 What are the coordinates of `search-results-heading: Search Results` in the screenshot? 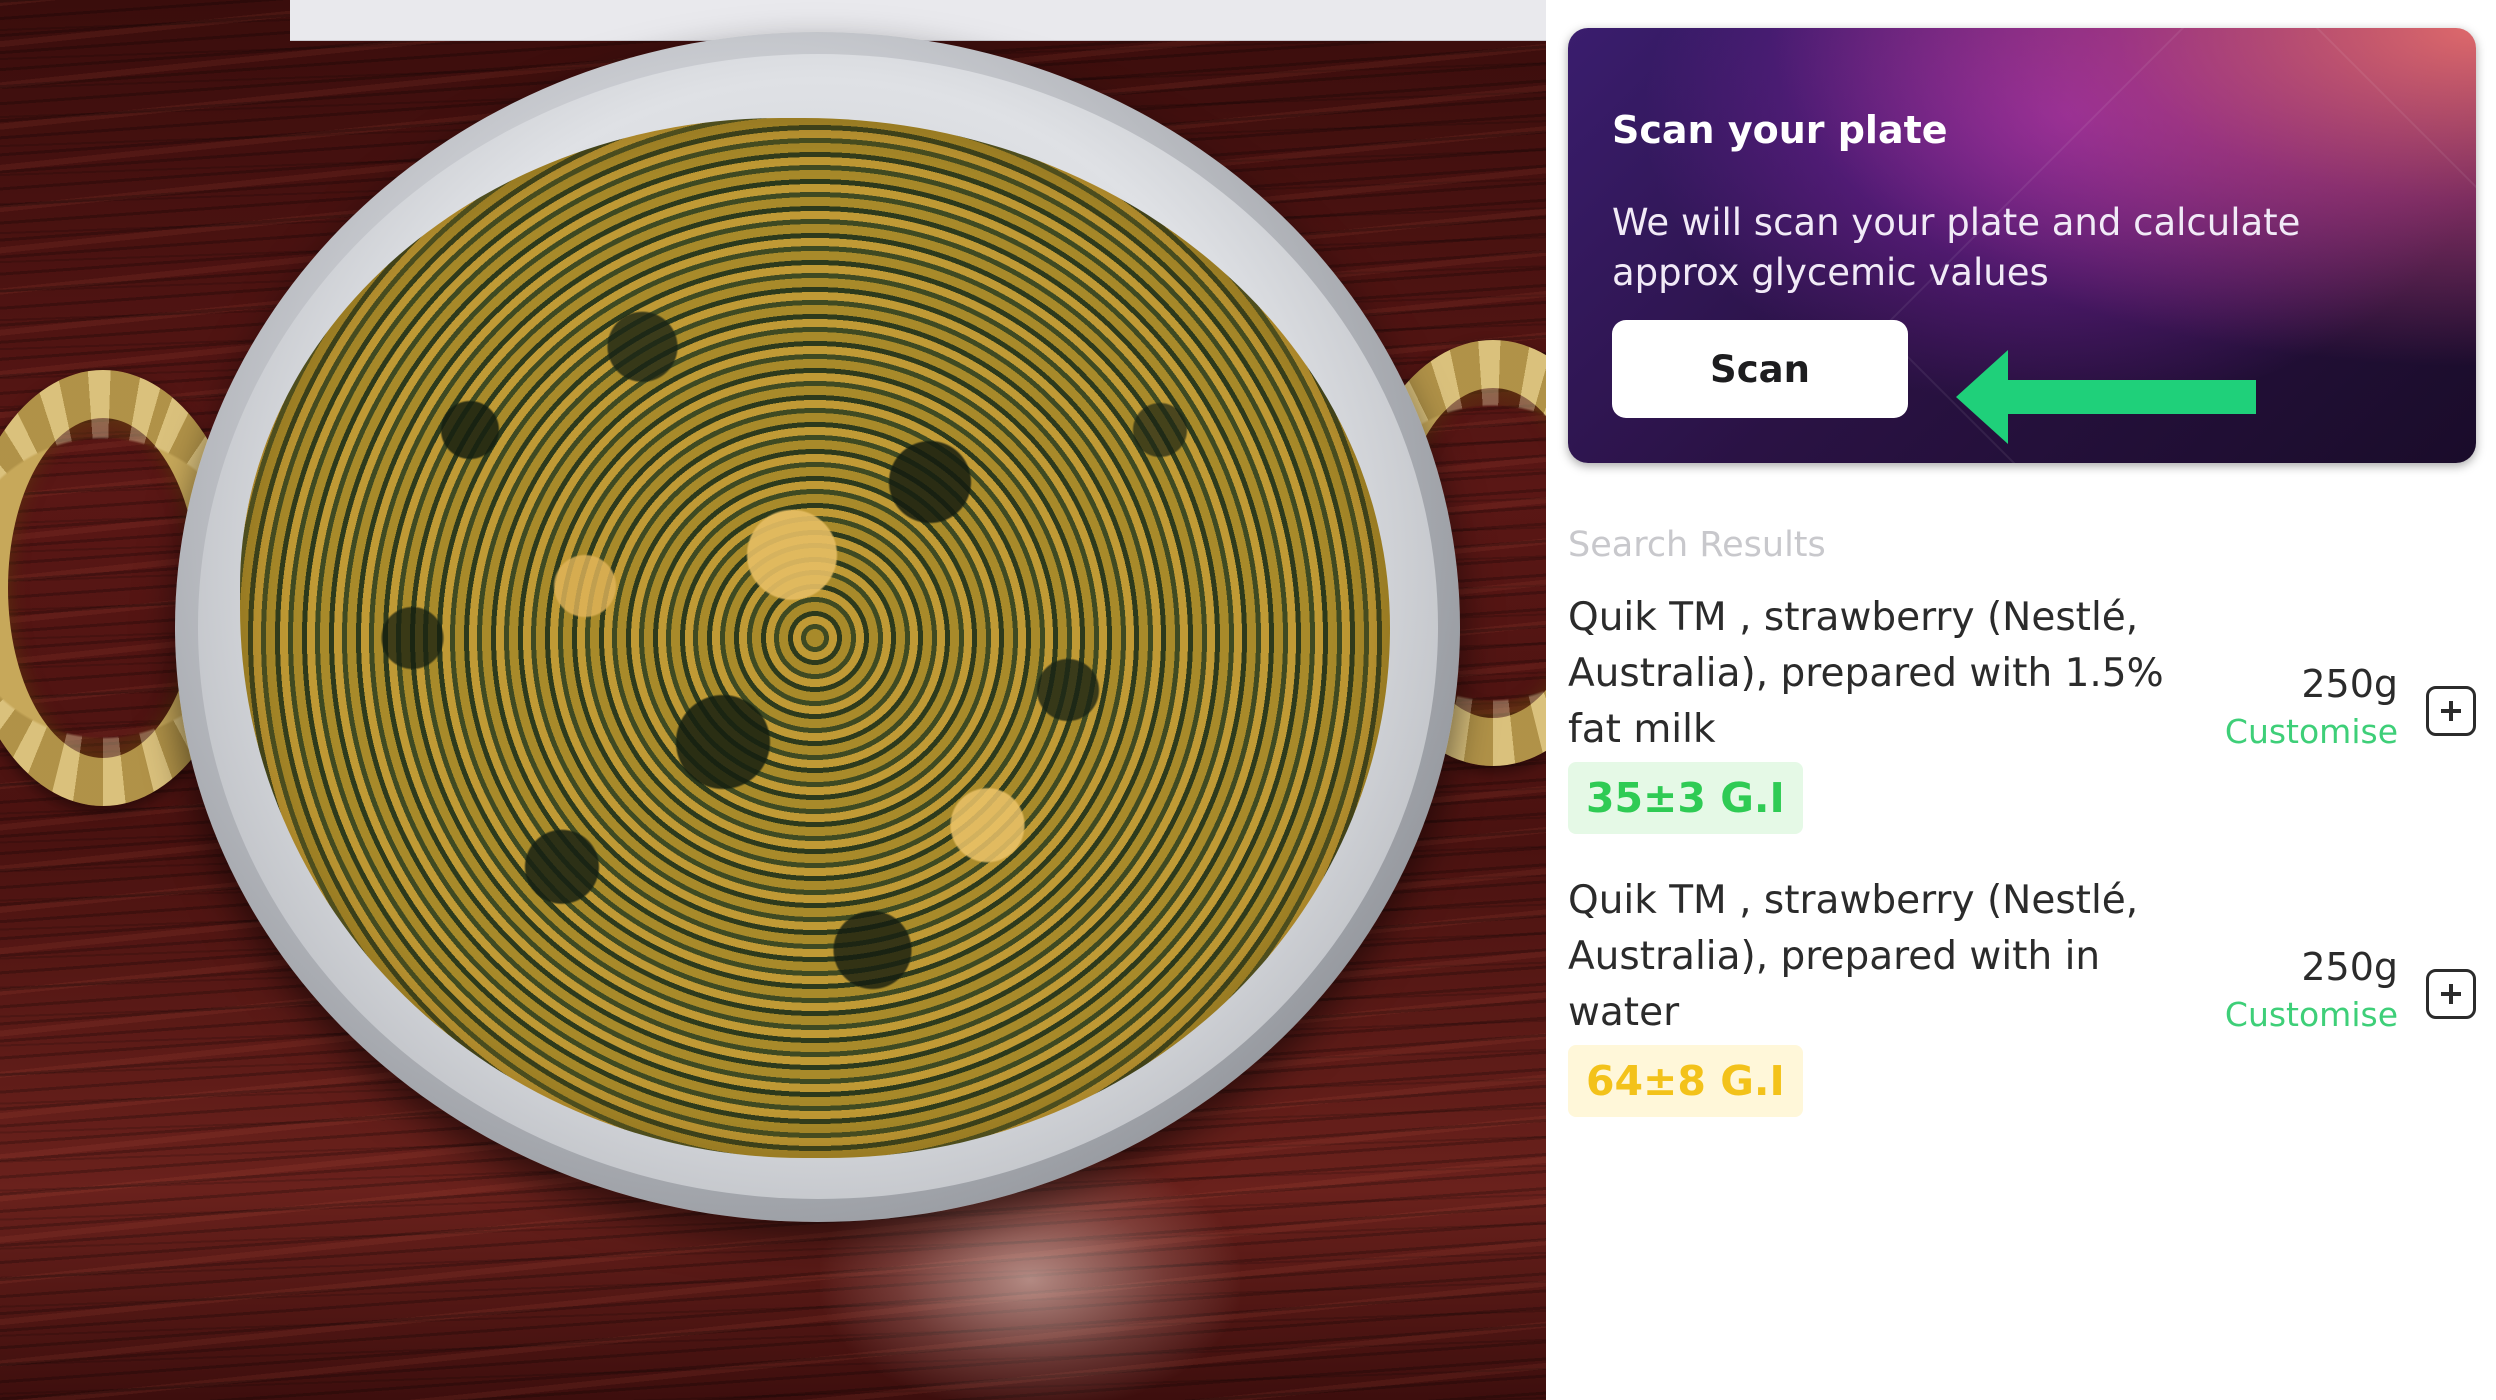 It's located at (1697, 545).